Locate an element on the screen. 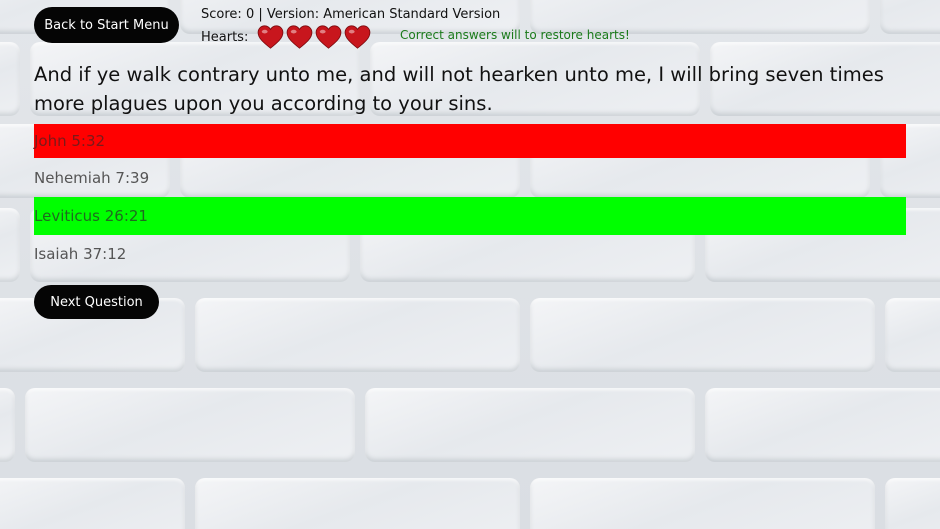  answer-option-3: Leviticus 26:21 is located at coordinates (470, 216).